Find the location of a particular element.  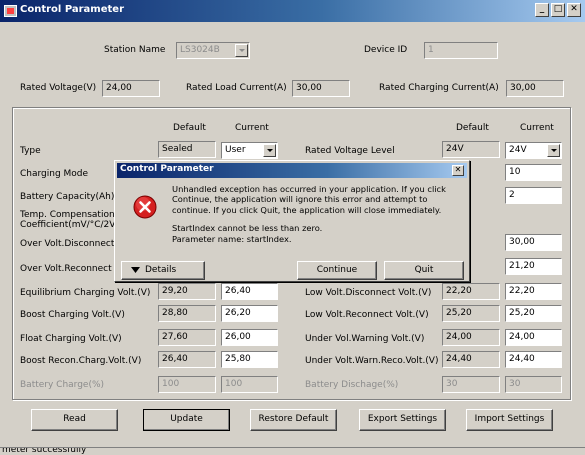

charging-mode-label: Charging Mode is located at coordinates (54, 174).